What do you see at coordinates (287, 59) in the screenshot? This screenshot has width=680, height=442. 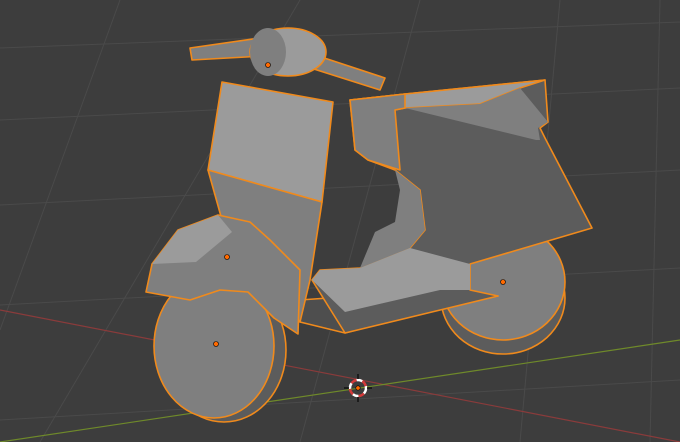 I see `handlebar` at bounding box center [287, 59].